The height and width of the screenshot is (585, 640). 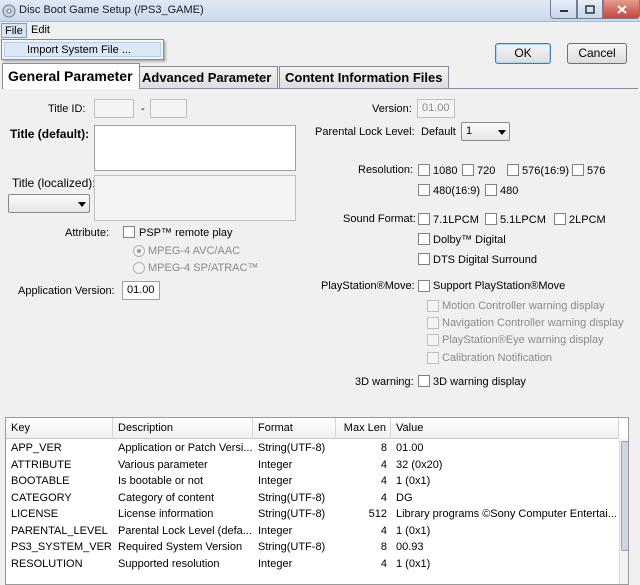 What do you see at coordinates (114, 108) in the screenshot?
I see `title-id-prefix-field` at bounding box center [114, 108].